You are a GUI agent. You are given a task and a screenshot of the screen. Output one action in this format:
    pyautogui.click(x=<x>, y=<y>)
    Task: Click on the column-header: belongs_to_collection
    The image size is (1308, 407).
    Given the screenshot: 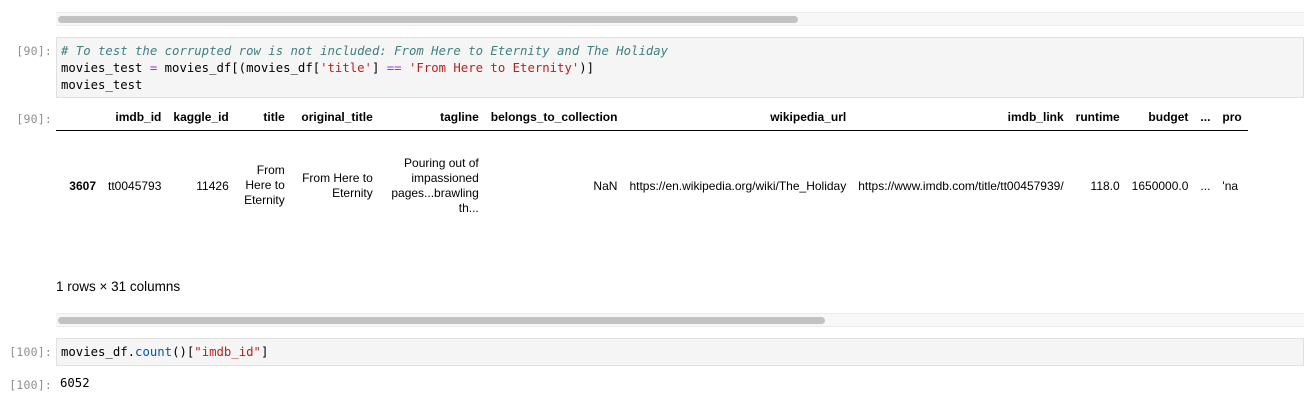 What is the action you would take?
    pyautogui.click(x=554, y=117)
    